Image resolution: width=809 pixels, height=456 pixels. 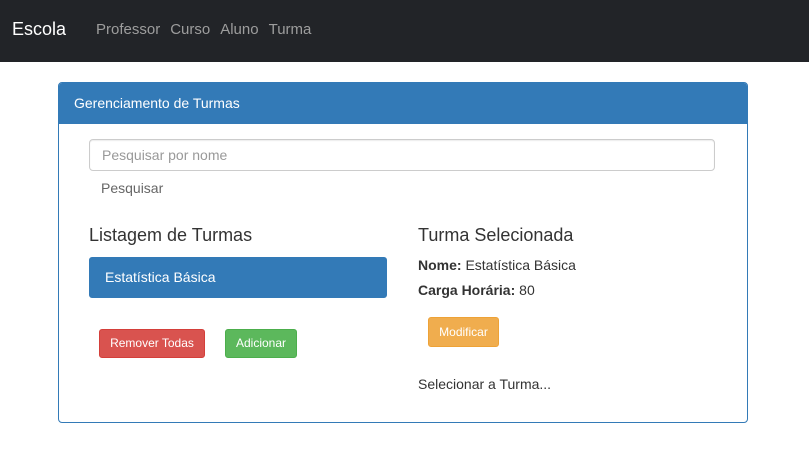 I want to click on list-item: Estatística Básica, so click(x=238, y=277).